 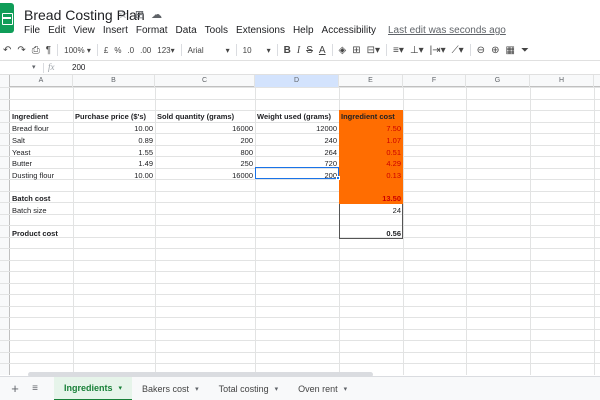 What do you see at coordinates (41, 117) in the screenshot?
I see `header-ingredient: Ingredient` at bounding box center [41, 117].